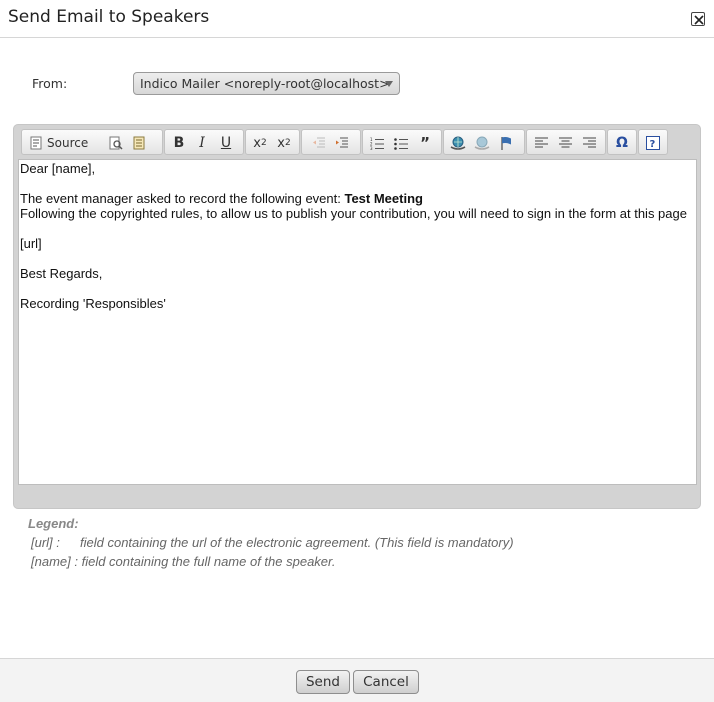 The height and width of the screenshot is (702, 714). I want to click on from-select: Indico Mailer <noreply-root@localhost>, so click(266, 83).